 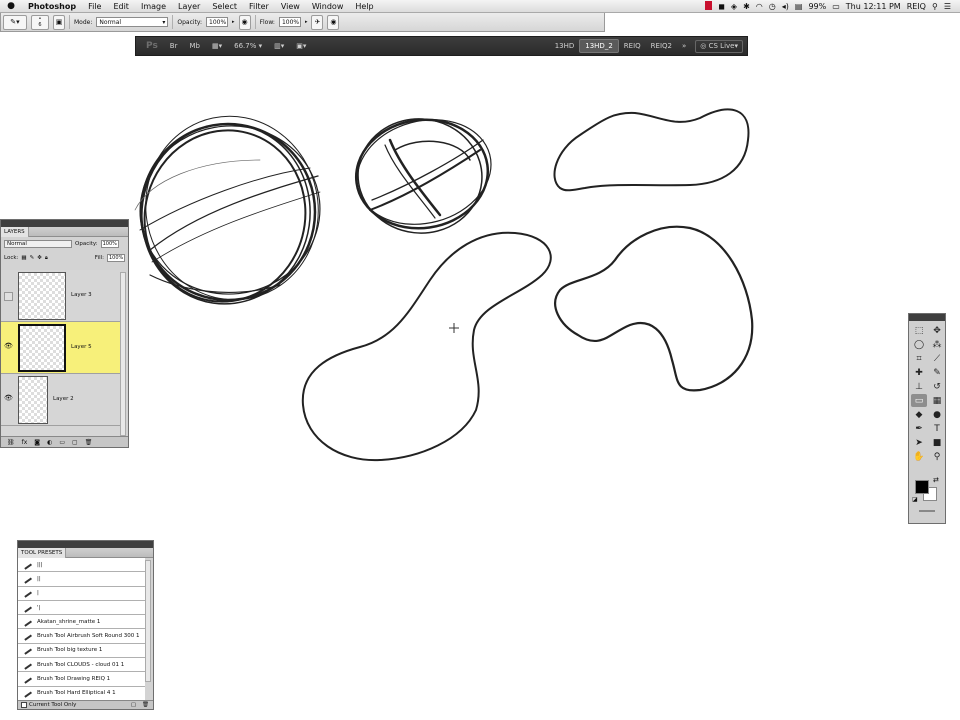 I want to click on current-tool-only-checkbox, so click(x=24, y=705).